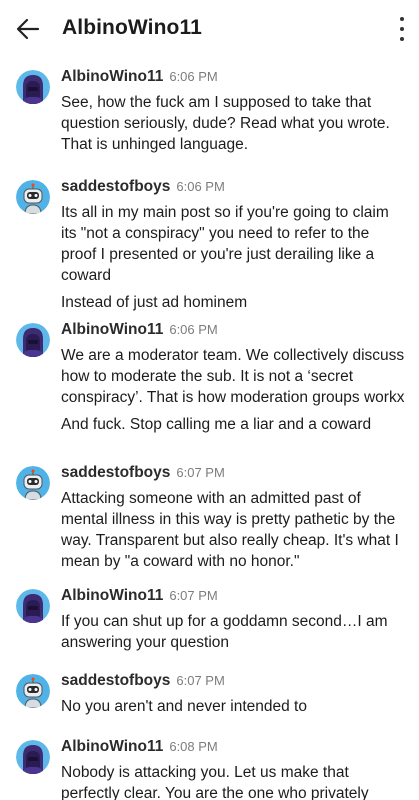  What do you see at coordinates (132, 27) in the screenshot?
I see `chat-title: AlbinoWino11` at bounding box center [132, 27].